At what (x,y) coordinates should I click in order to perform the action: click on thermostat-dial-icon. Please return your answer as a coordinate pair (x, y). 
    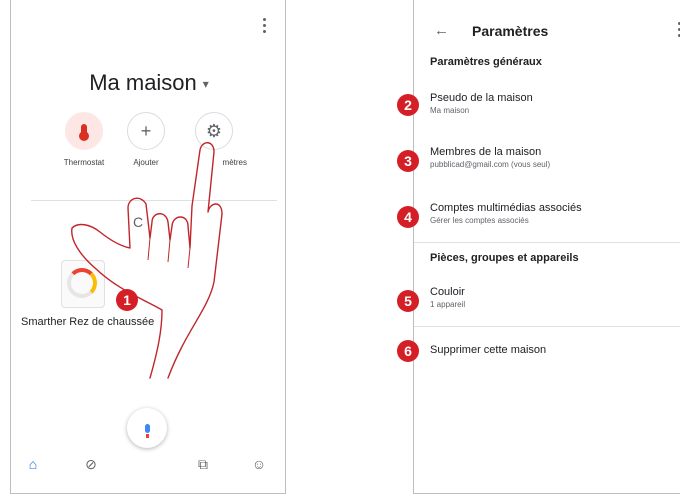
    Looking at the image, I should click on (83, 284).